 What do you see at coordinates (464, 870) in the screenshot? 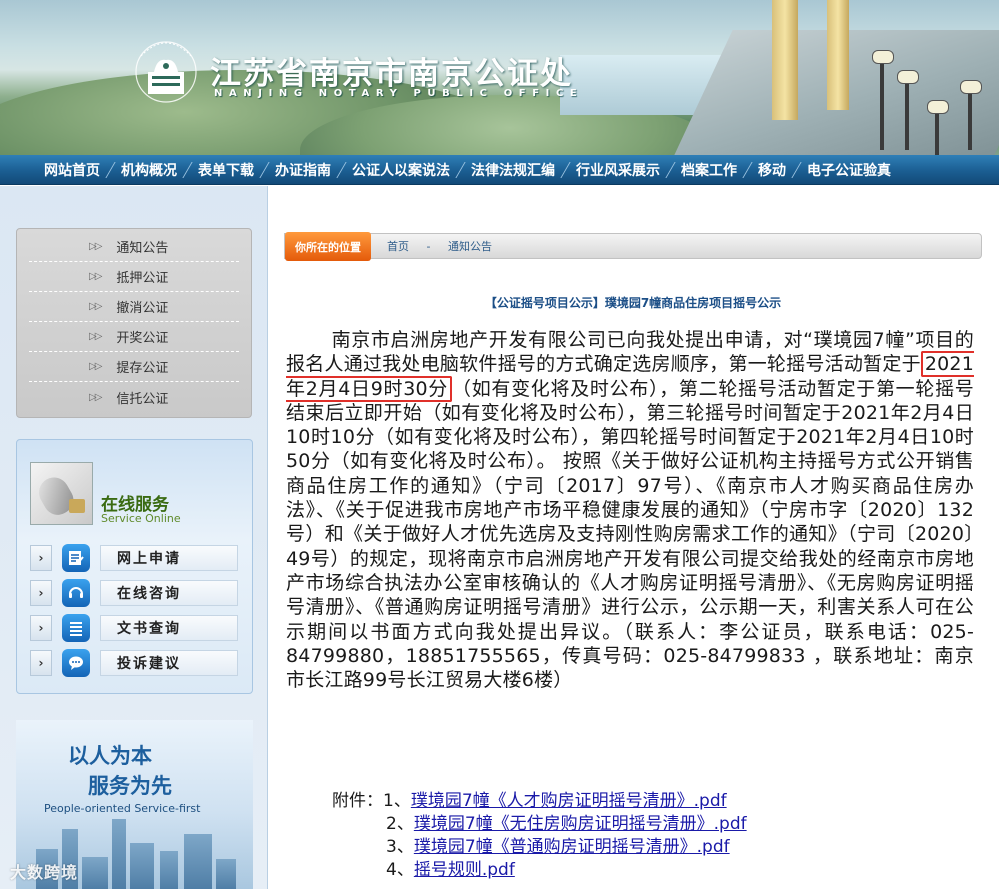
I see `attachment-link: 摇号规则.pdf` at bounding box center [464, 870].